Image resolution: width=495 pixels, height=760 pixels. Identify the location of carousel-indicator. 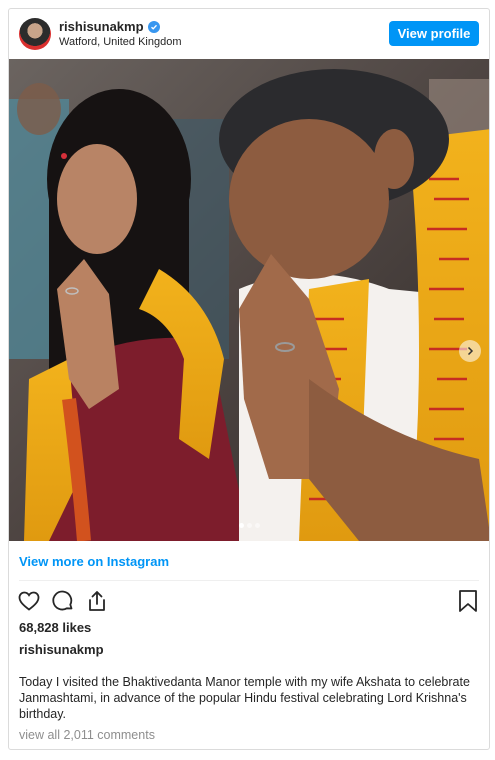
(249, 525).